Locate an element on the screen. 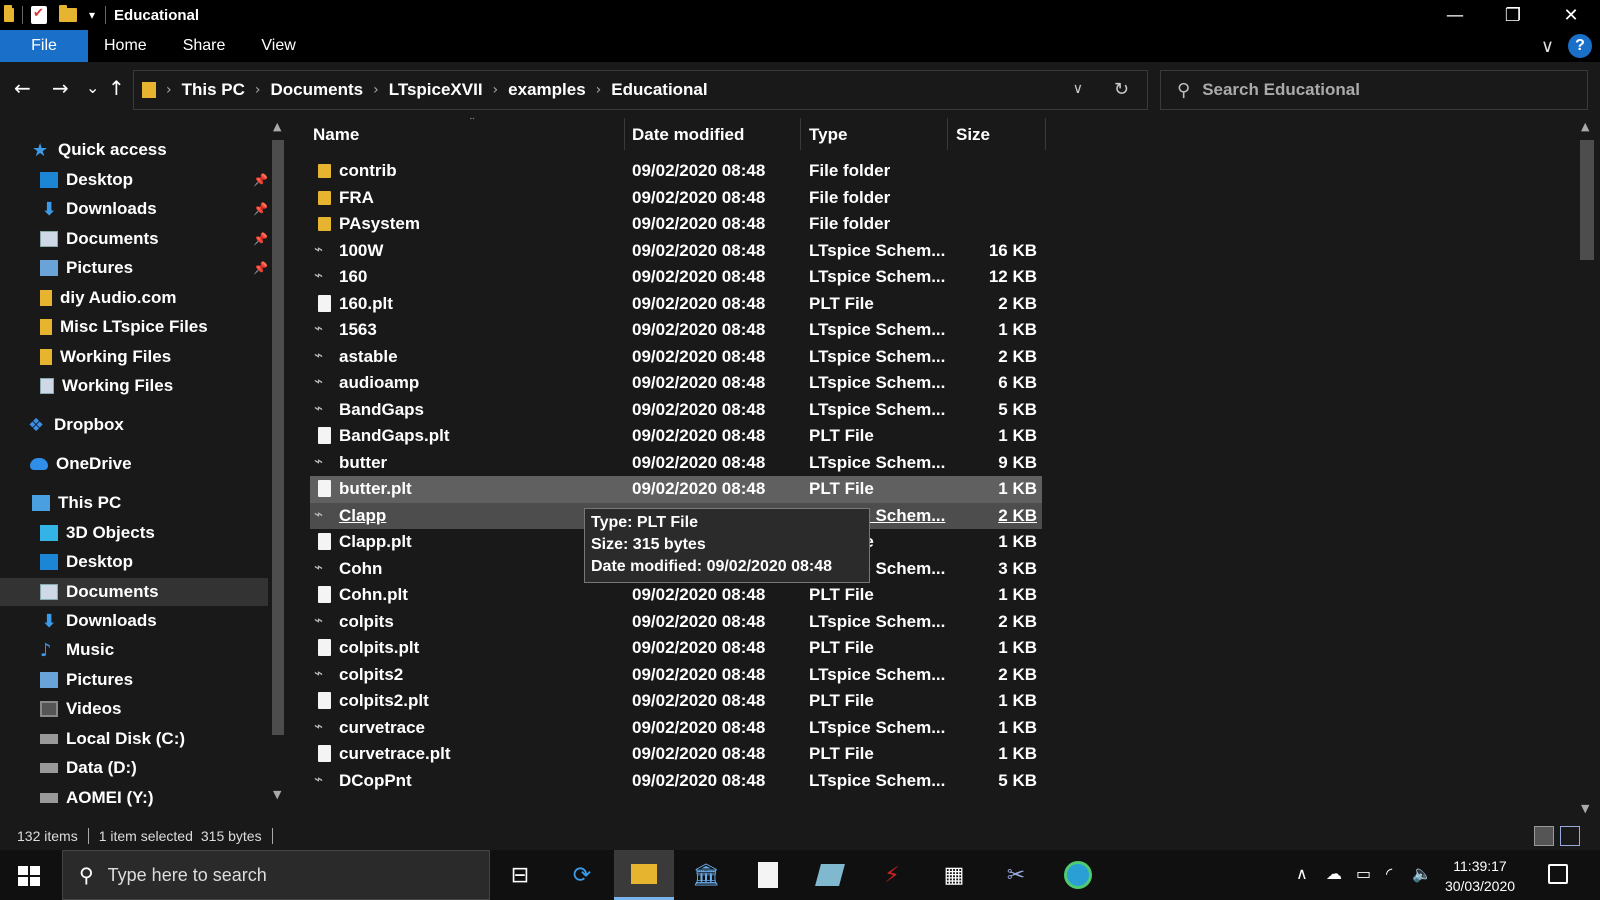  sidebar-item-diy-audio: diy Audio.com is located at coordinates (154, 298).